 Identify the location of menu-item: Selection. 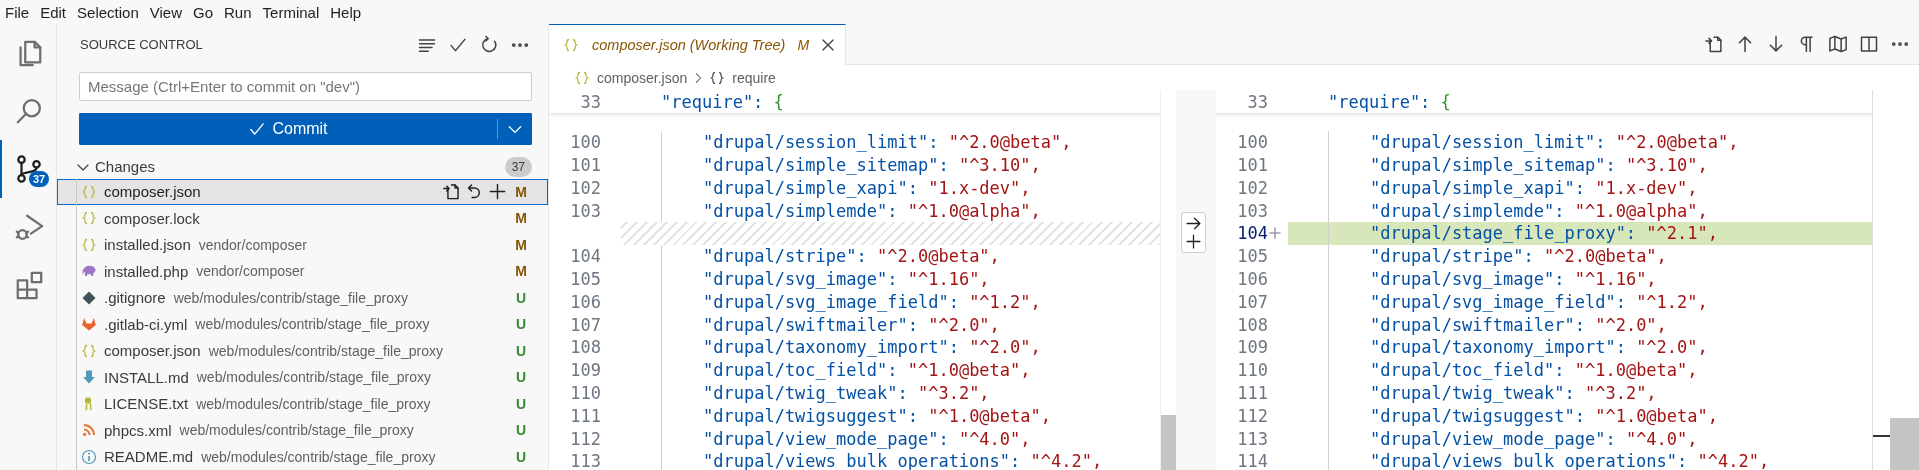
(108, 12).